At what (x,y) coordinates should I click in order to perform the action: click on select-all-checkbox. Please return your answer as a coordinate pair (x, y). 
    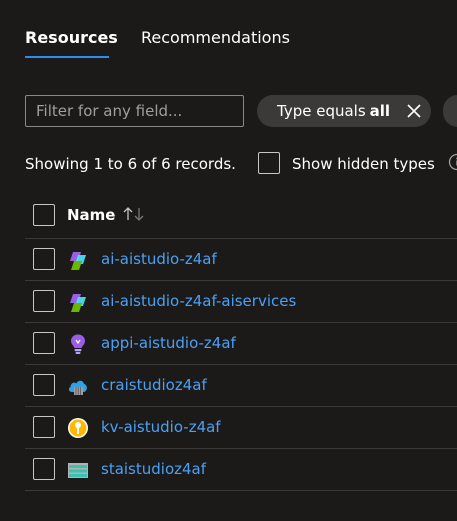
    Looking at the image, I should click on (44, 215).